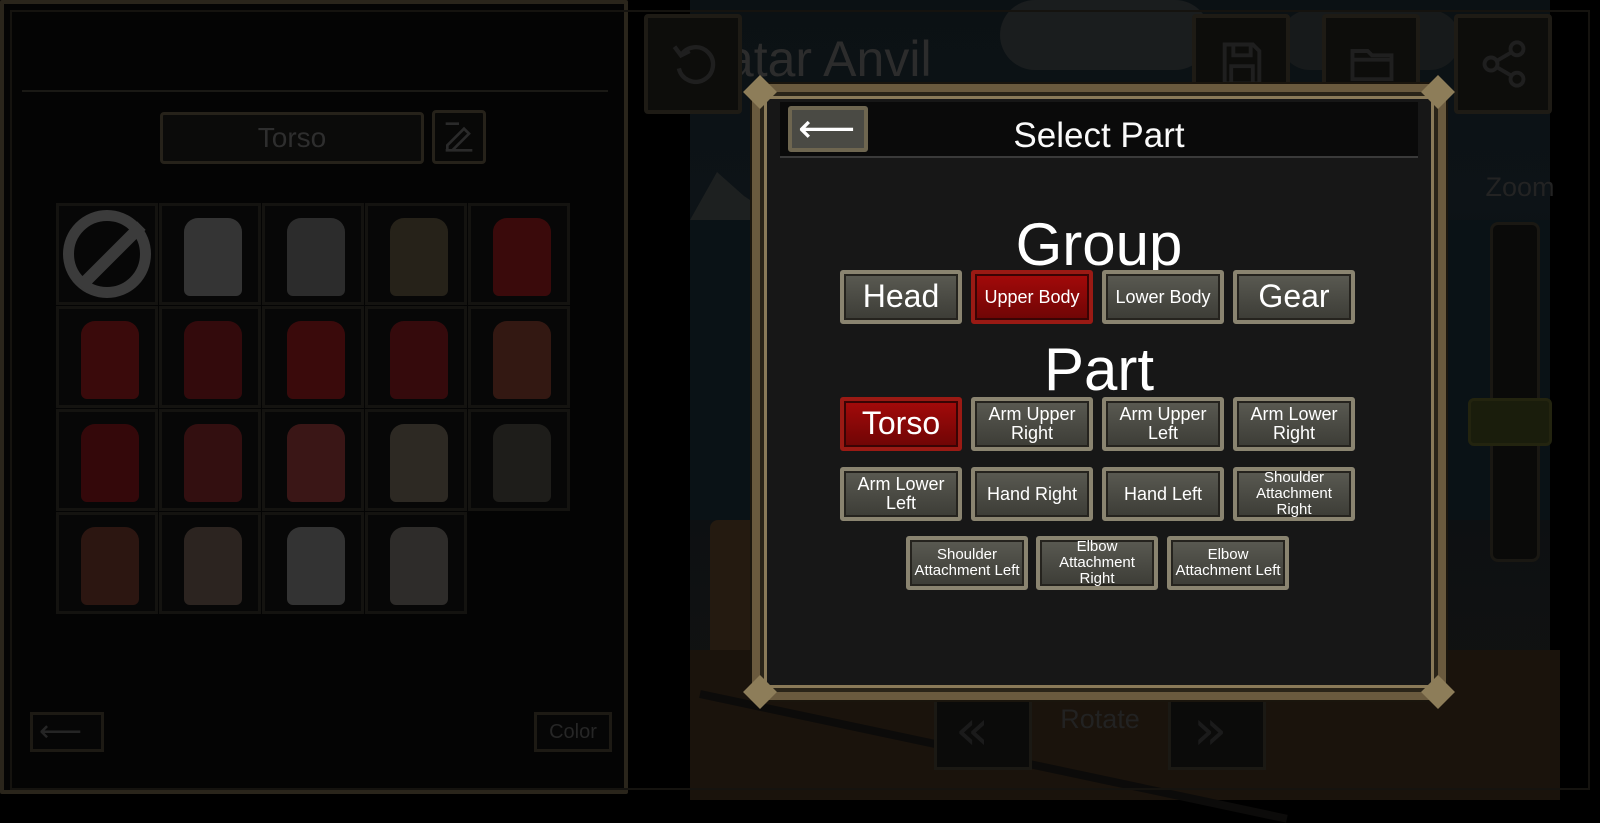 The width and height of the screenshot is (1600, 823). I want to click on current-part-label: Torso, so click(292, 137).